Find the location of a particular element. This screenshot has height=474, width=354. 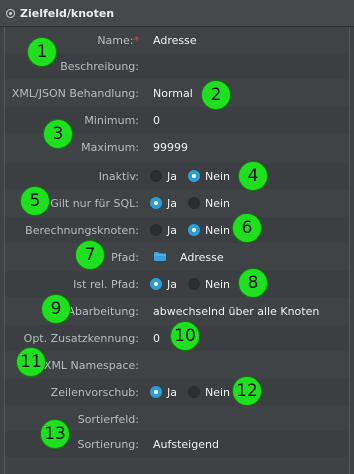

folder-icon is located at coordinates (160, 256).